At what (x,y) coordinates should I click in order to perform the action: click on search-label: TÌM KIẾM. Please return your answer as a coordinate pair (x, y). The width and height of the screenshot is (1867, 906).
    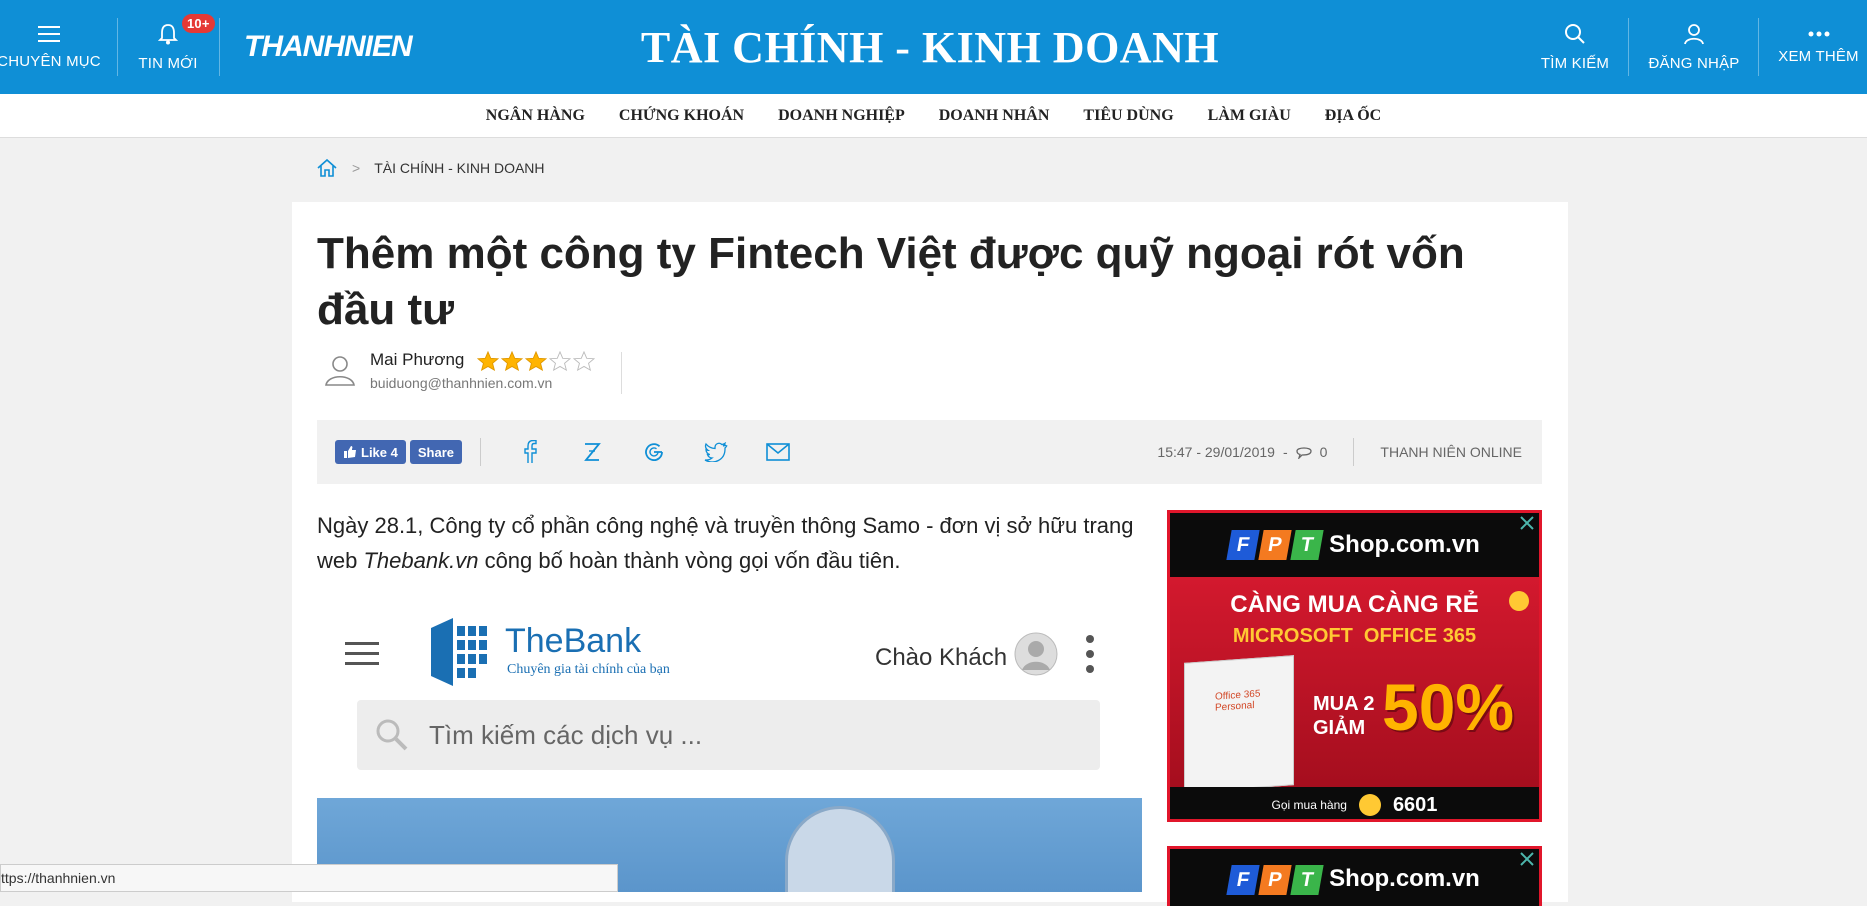
    Looking at the image, I should click on (1575, 63).